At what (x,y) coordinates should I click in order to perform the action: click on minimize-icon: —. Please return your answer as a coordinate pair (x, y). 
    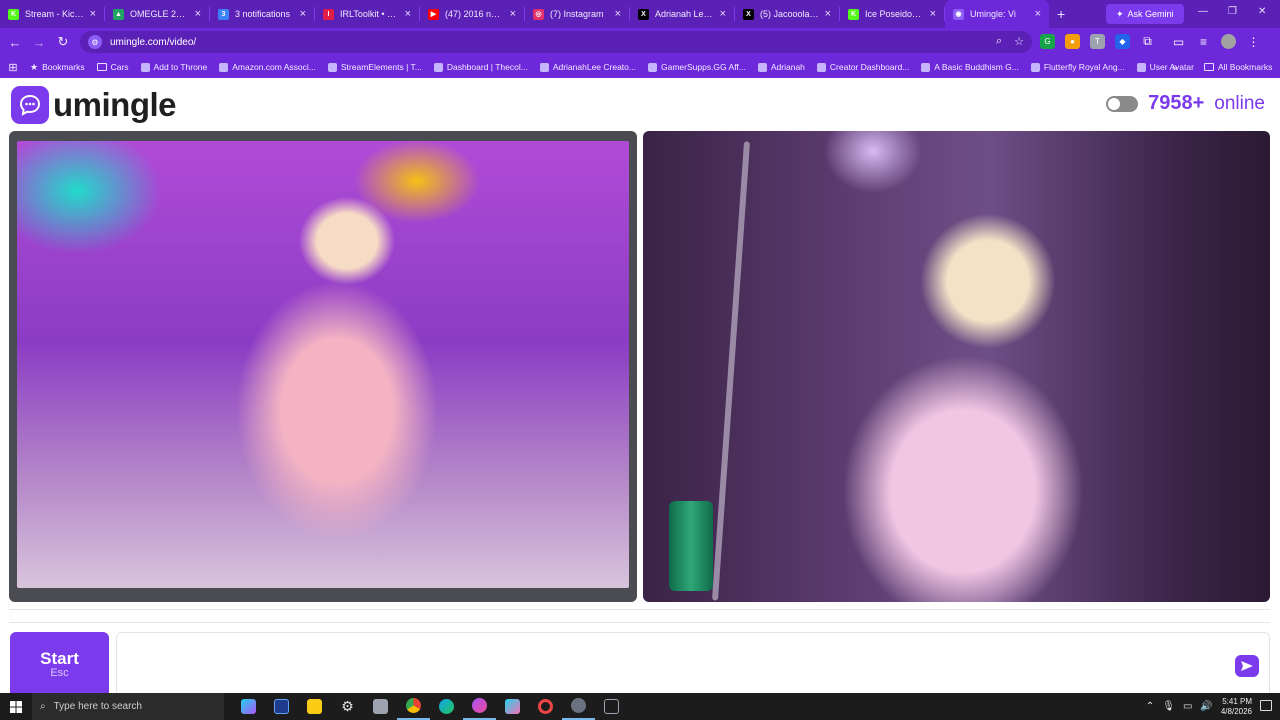
    Looking at the image, I should click on (1203, 11).